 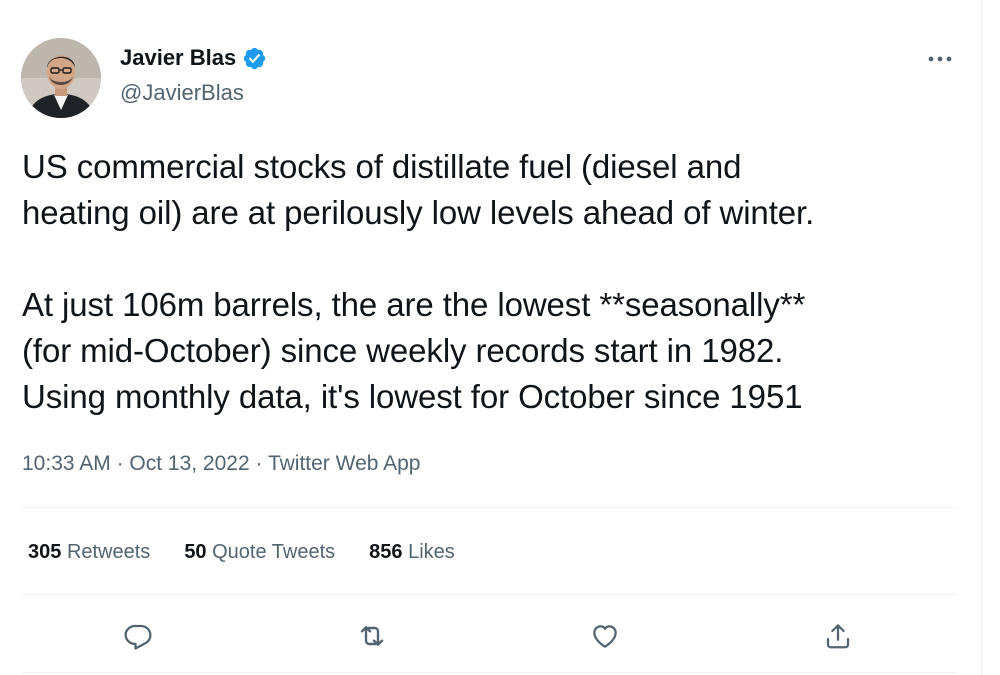 I want to click on engagement-stats: 305 Retweets 50 Quote Tweets 856 Likes, so click(x=258, y=552).